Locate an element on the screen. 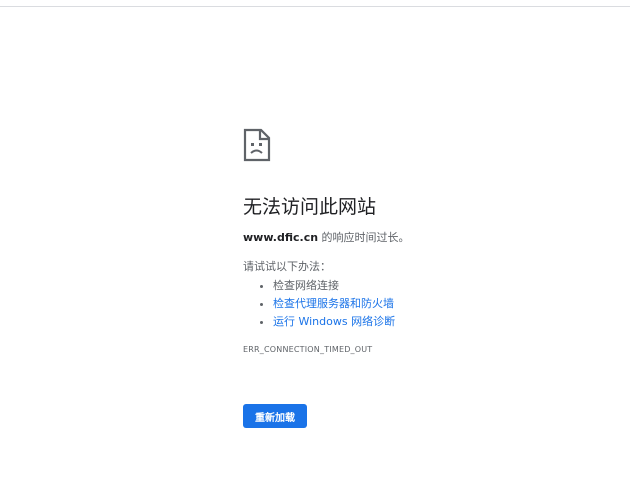 This screenshot has width=630, height=494. suggestion-check-network: 检查网络连接 is located at coordinates (438, 286).